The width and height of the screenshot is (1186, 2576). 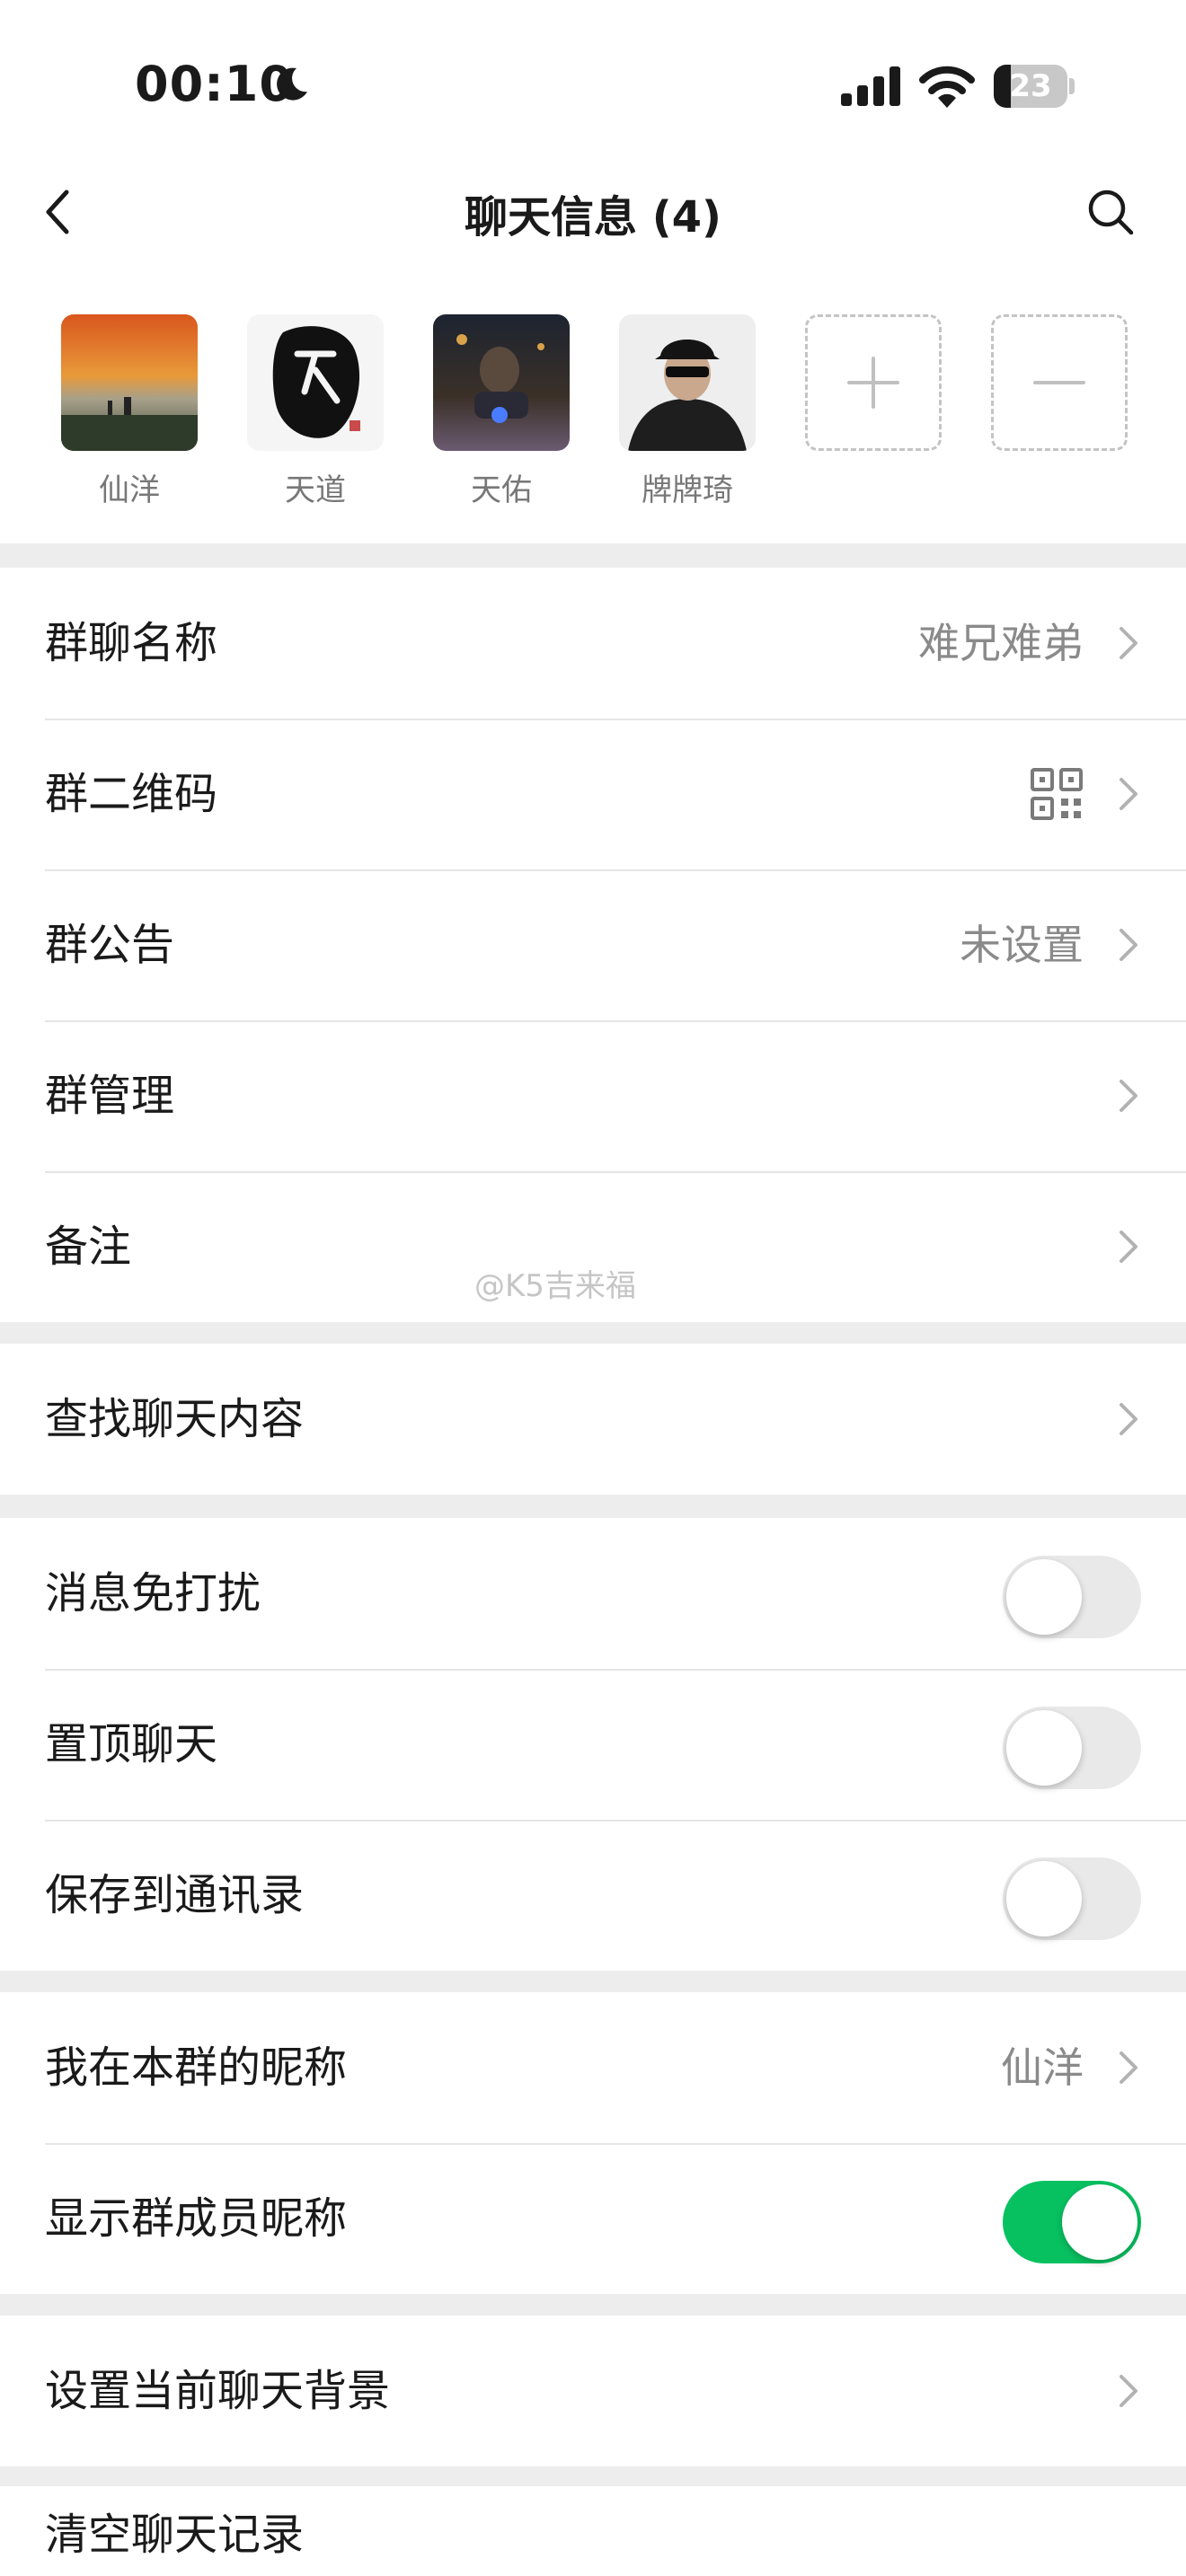 What do you see at coordinates (315, 490) in the screenshot?
I see `member-name: 天道` at bounding box center [315, 490].